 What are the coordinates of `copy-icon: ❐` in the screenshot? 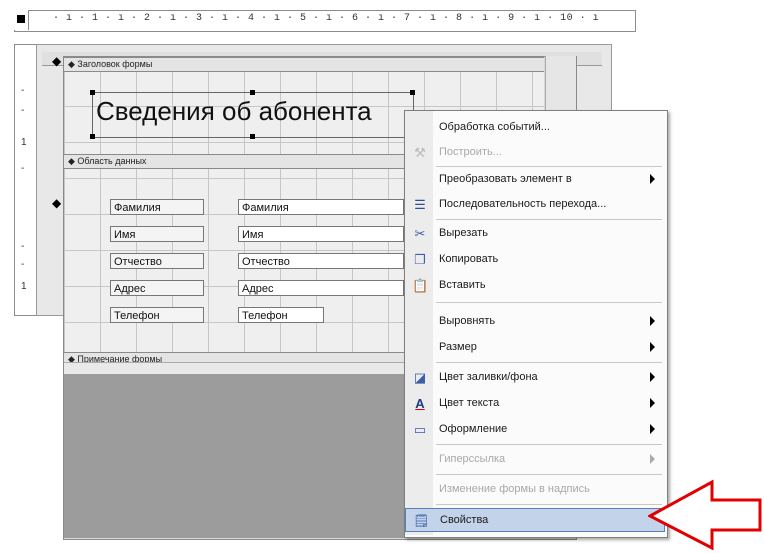 It's located at (420, 259).